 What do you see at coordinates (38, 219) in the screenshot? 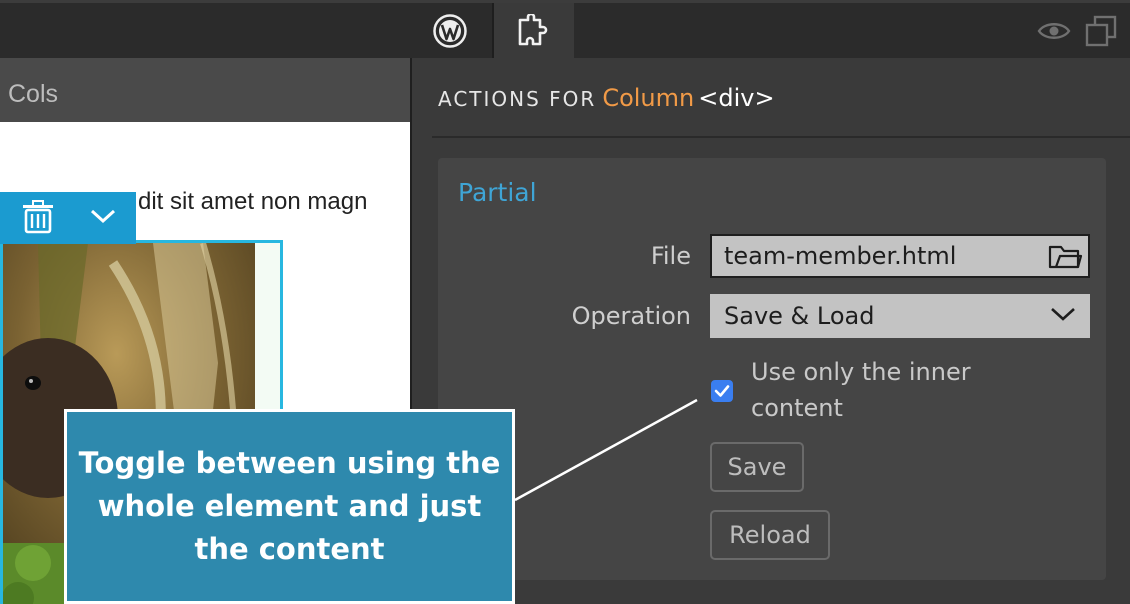
I see `trash-icon` at bounding box center [38, 219].